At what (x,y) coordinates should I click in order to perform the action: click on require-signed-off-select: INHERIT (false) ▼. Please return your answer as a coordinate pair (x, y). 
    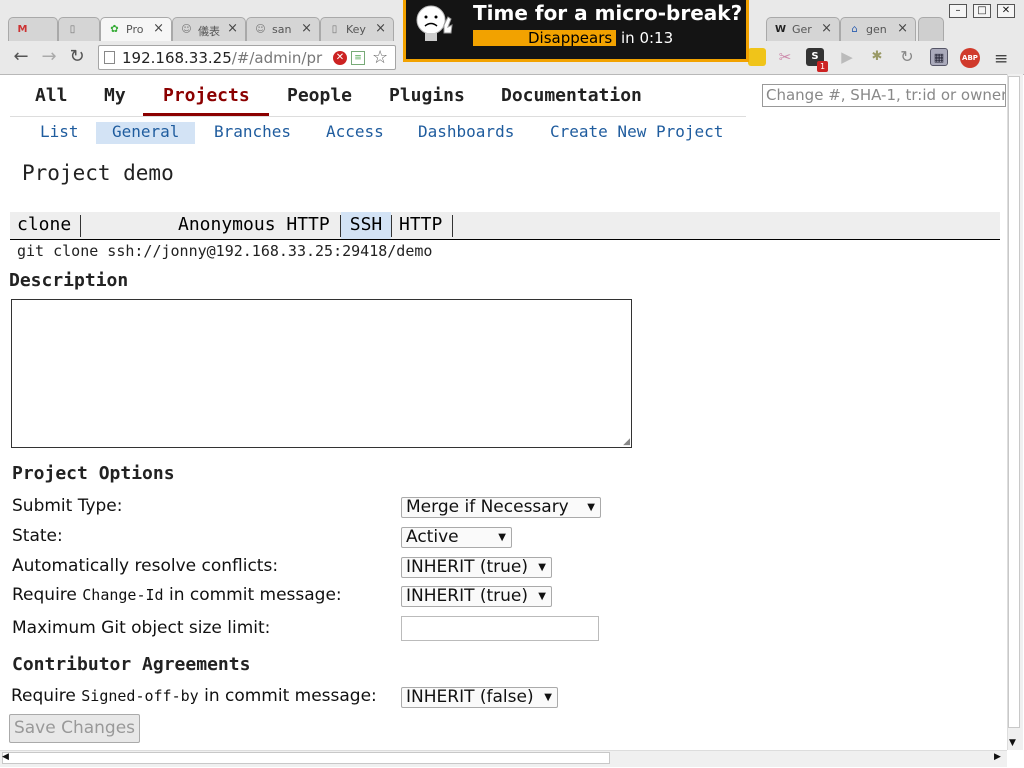
    Looking at the image, I should click on (479, 697).